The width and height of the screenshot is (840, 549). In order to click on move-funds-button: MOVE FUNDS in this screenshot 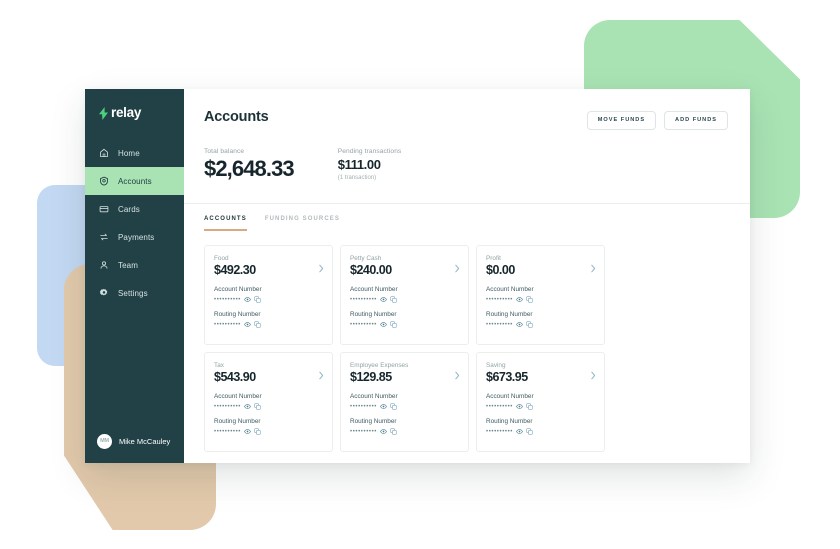, I will do `click(621, 120)`.